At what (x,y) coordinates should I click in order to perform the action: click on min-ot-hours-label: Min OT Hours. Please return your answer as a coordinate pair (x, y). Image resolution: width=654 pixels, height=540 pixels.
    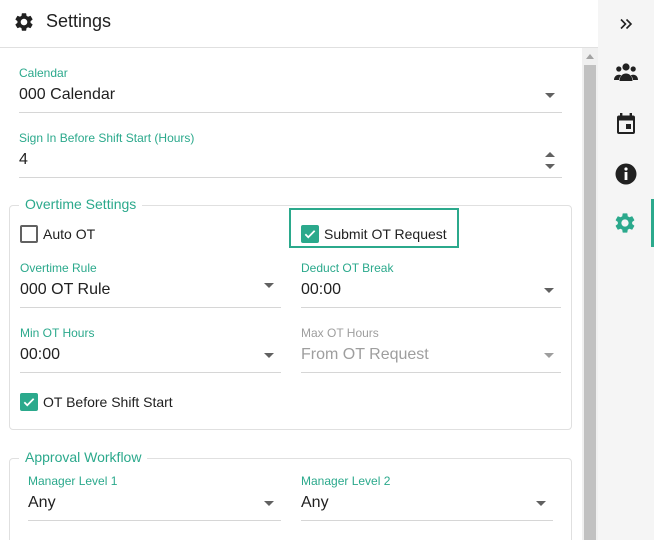
    Looking at the image, I should click on (57, 333).